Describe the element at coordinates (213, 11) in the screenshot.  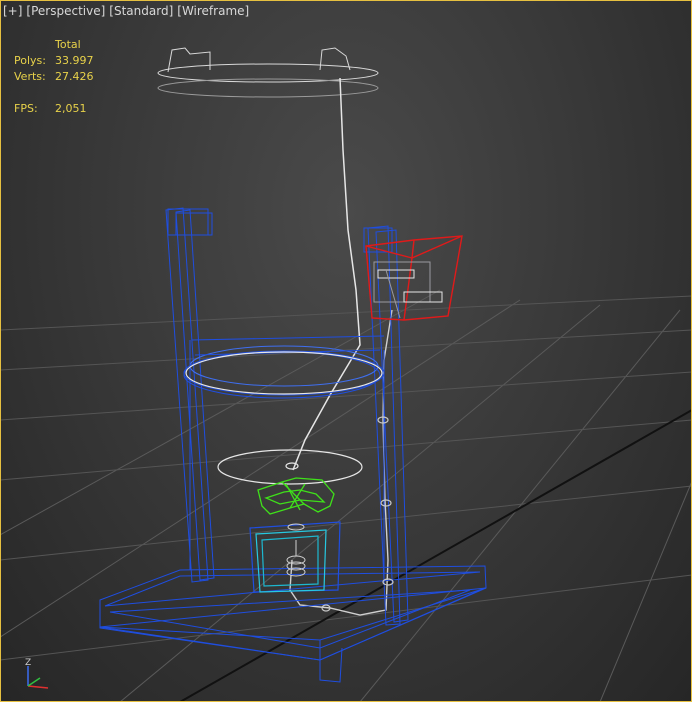
I see `viewport-display-menu: [Wireframe]` at that location.